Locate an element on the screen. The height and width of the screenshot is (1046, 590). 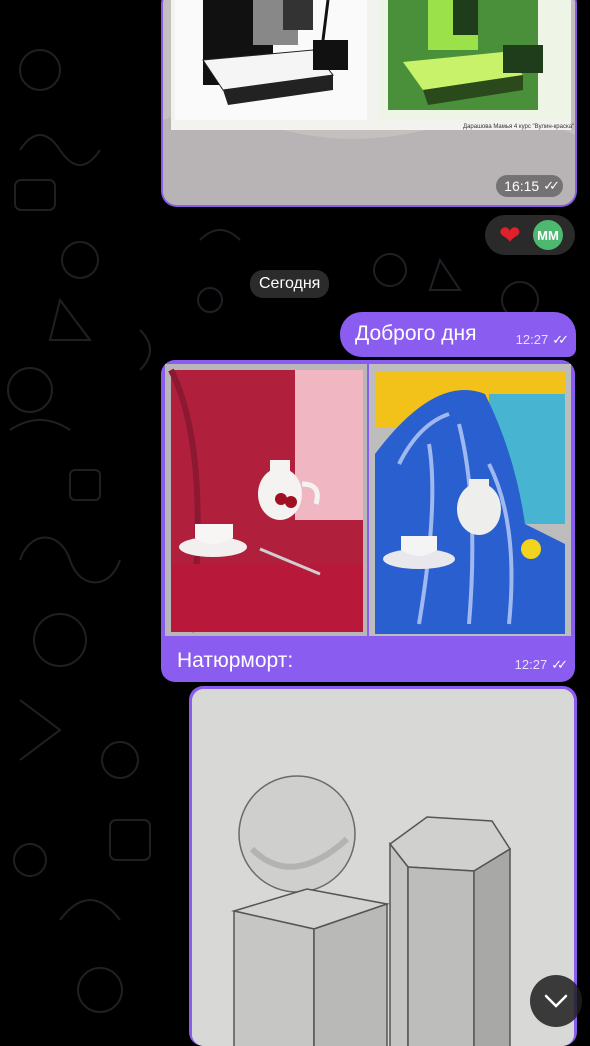
still-life-red-painting is located at coordinates (266, 500).